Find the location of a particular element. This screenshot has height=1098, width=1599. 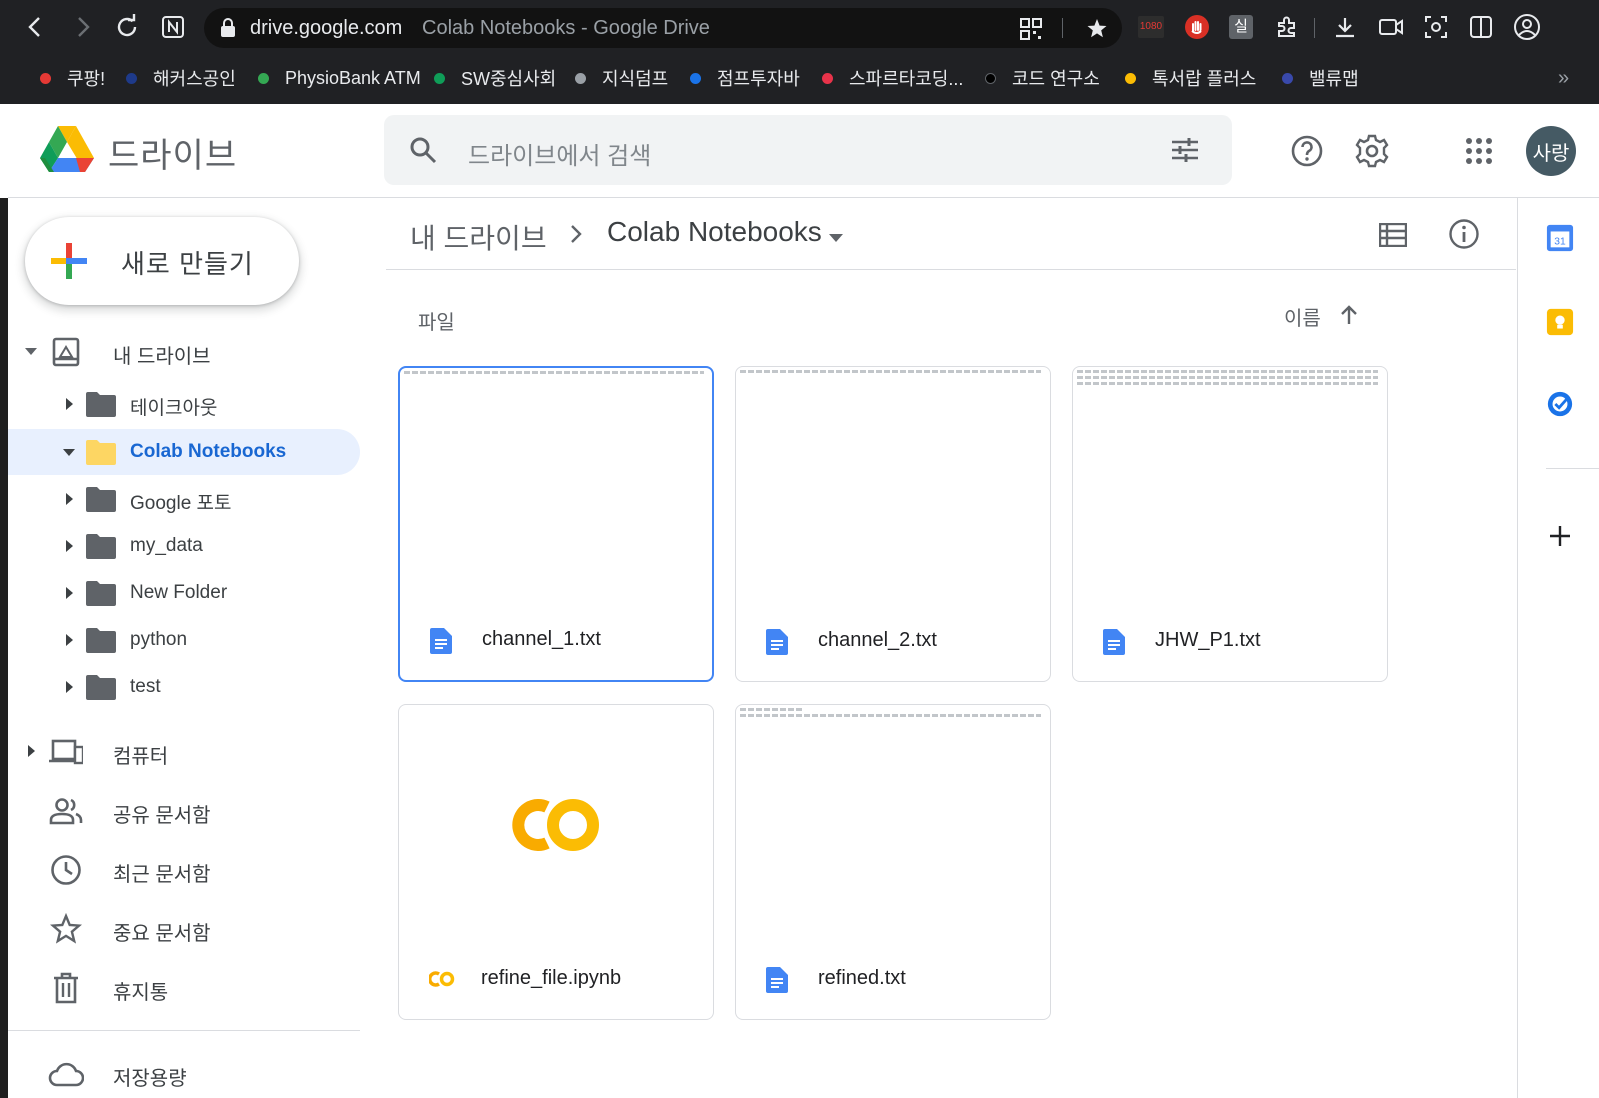

file-card: channel_2.txt is located at coordinates (893, 524).